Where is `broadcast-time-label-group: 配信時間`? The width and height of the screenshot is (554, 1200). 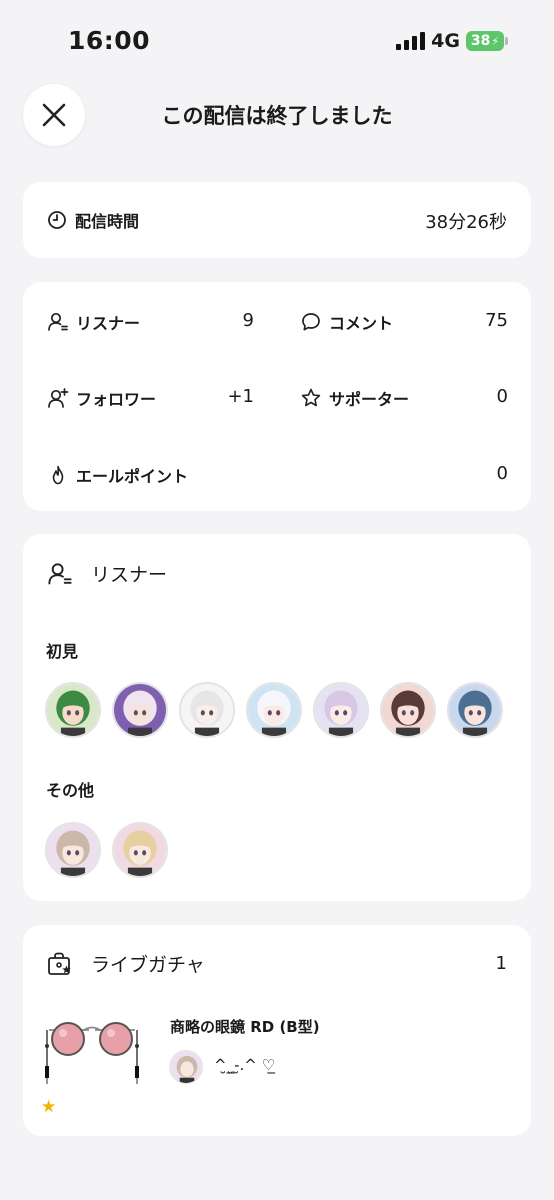
broadcast-time-label-group: 配信時間 is located at coordinates (93, 220).